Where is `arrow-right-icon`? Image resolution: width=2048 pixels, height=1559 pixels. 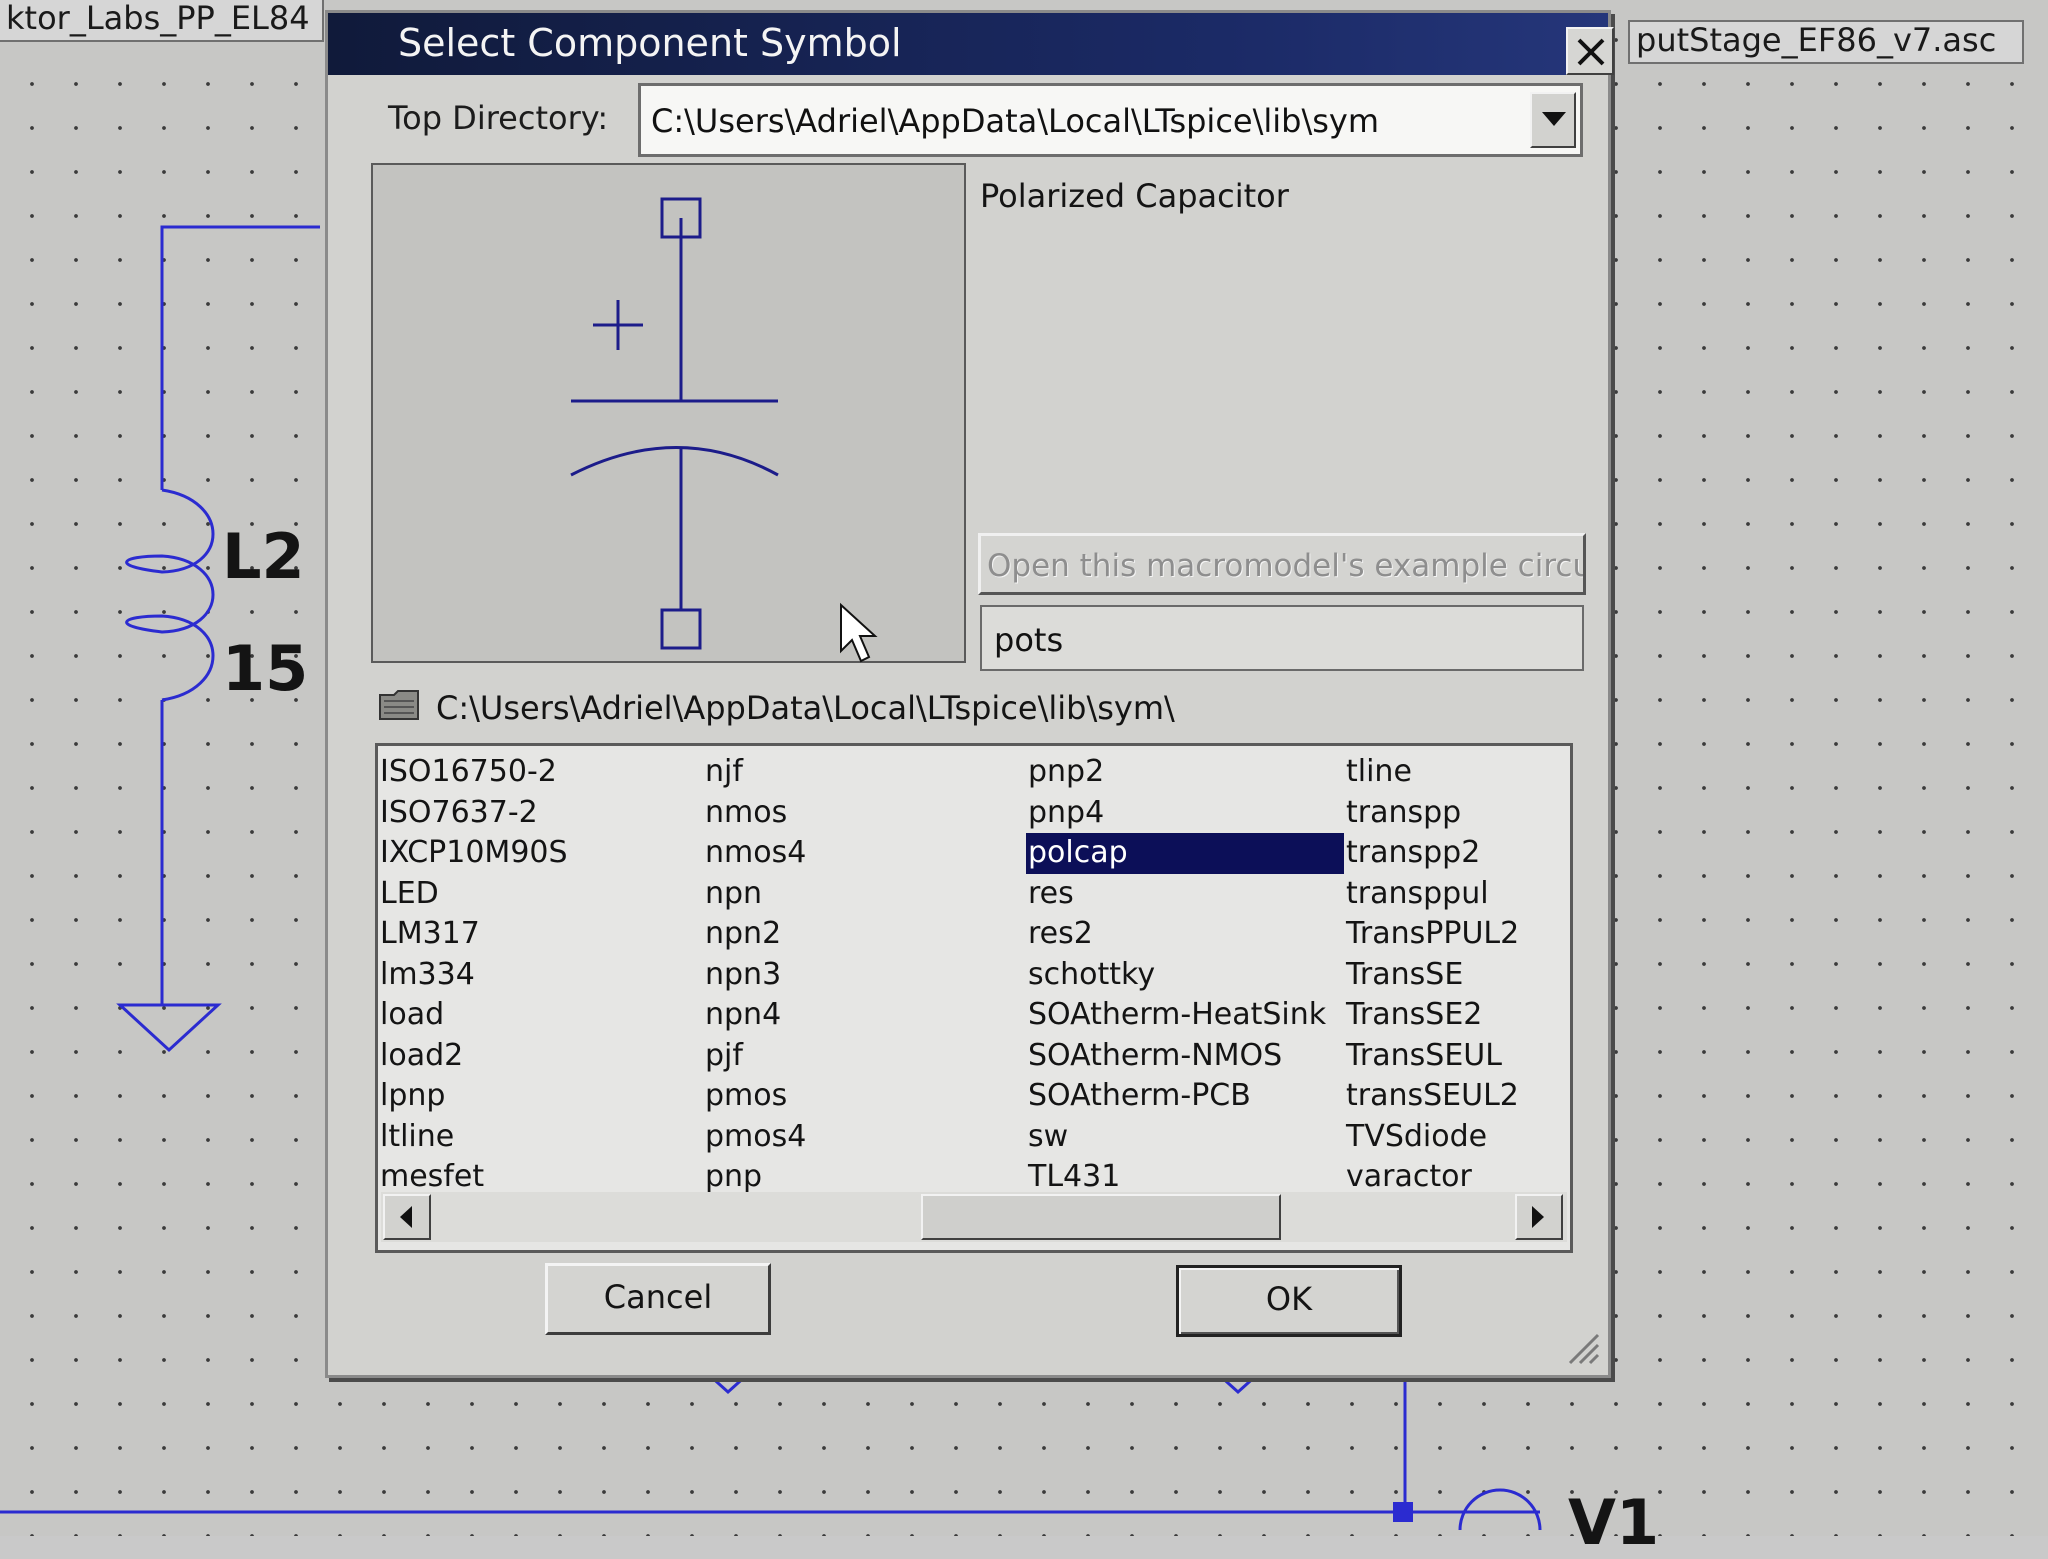 arrow-right-icon is located at coordinates (1538, 1217).